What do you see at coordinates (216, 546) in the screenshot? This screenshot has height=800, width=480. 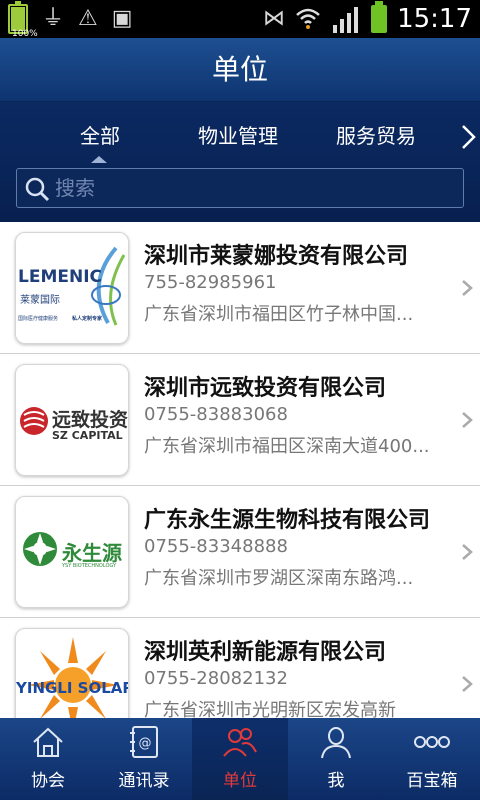 I see `company-phone: 0755-83348888` at bounding box center [216, 546].